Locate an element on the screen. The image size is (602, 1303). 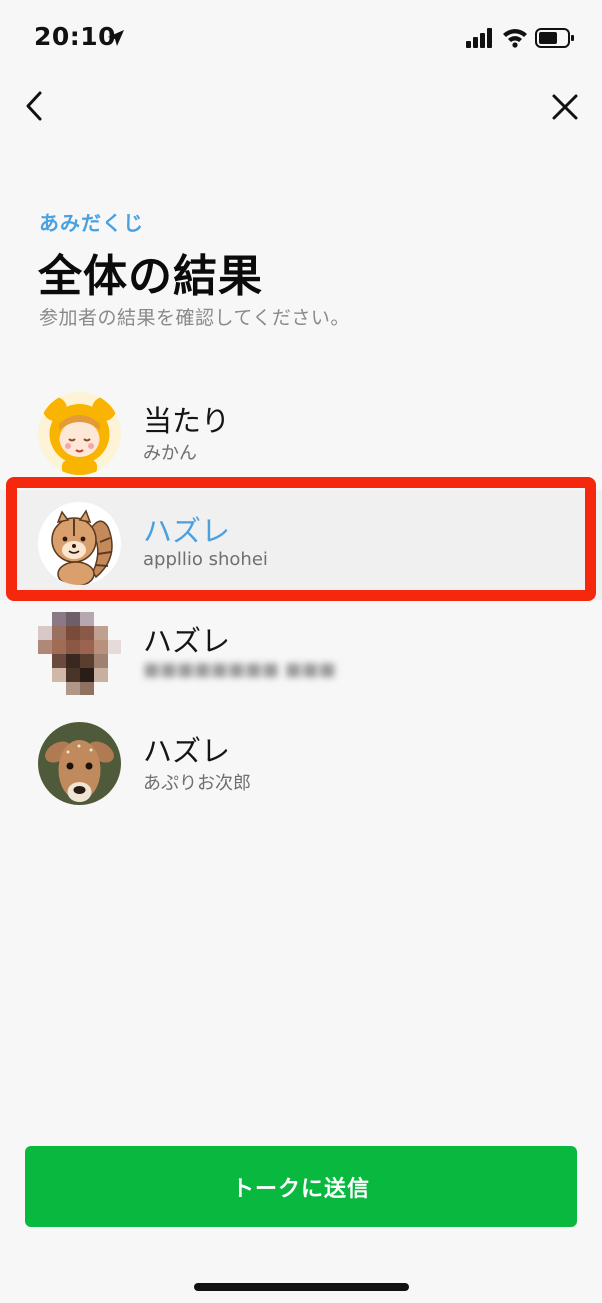
result-row: 当たり みかん is located at coordinates (301, 435).